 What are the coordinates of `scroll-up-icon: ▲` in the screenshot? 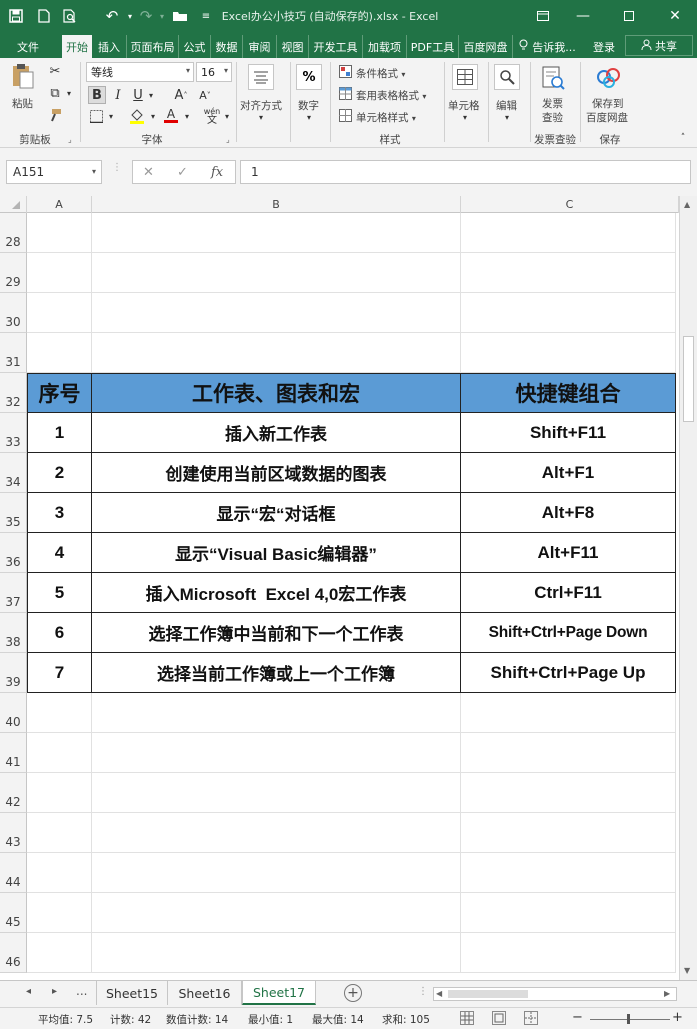 It's located at (687, 204).